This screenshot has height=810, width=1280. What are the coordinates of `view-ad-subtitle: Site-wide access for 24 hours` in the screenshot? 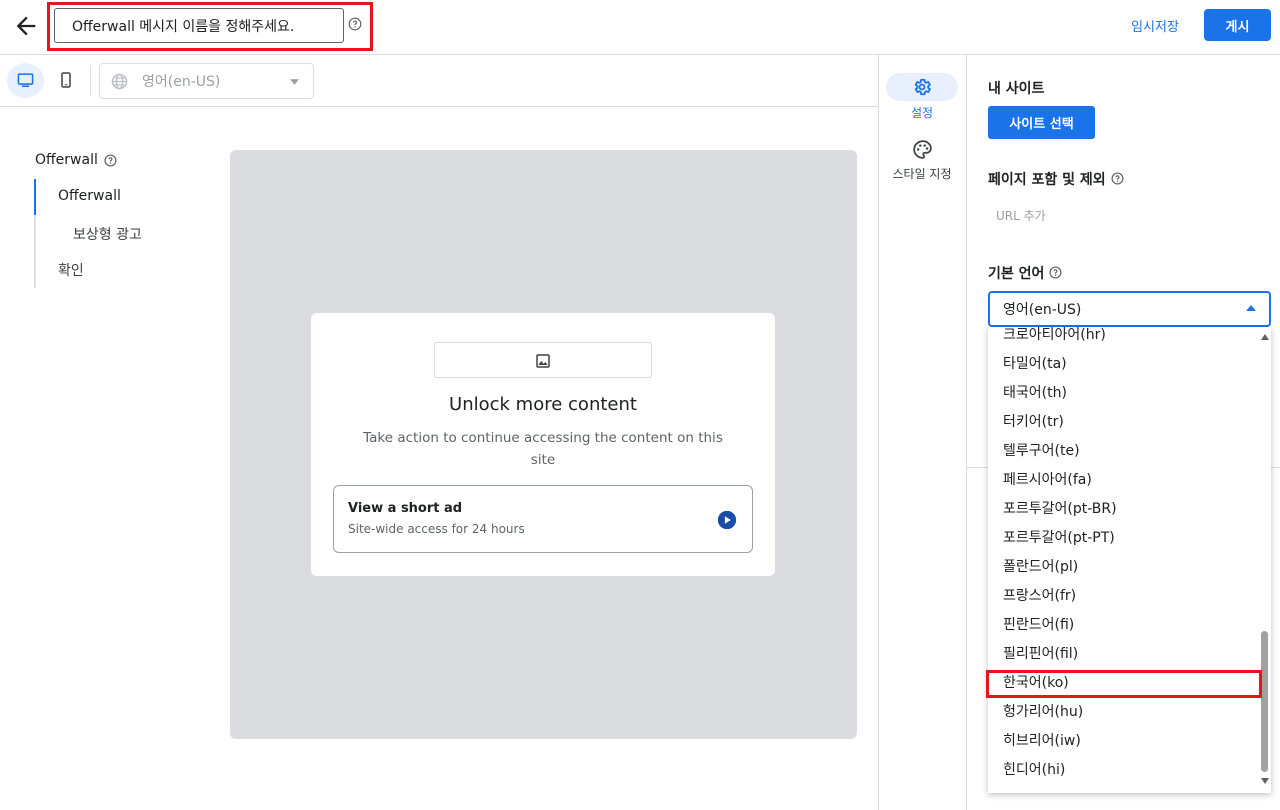 It's located at (436, 529).